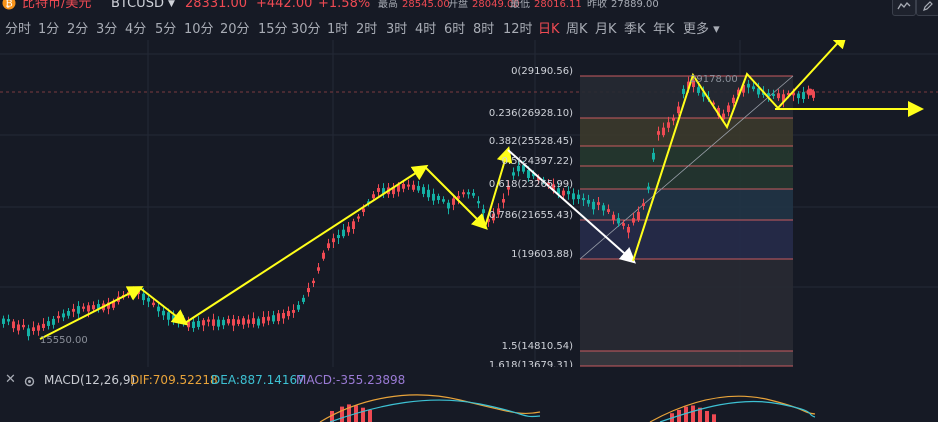 This screenshot has width=938, height=422. What do you see at coordinates (549, 30) in the screenshot?
I see `timeframe-18: 日K` at bounding box center [549, 30].